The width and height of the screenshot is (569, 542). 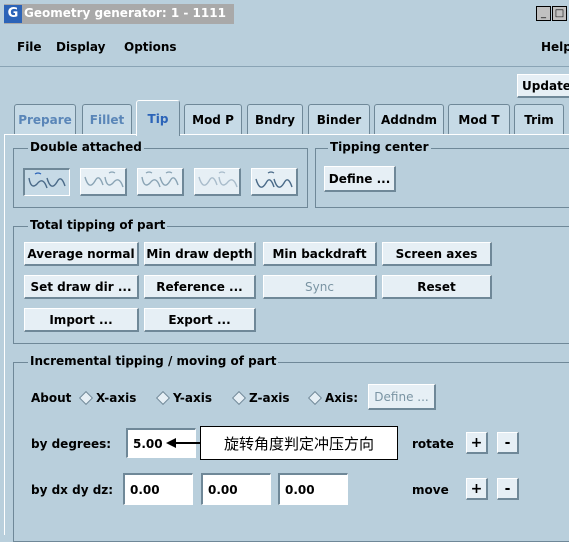 What do you see at coordinates (158, 118) in the screenshot?
I see `tab-tip: Tip` at bounding box center [158, 118].